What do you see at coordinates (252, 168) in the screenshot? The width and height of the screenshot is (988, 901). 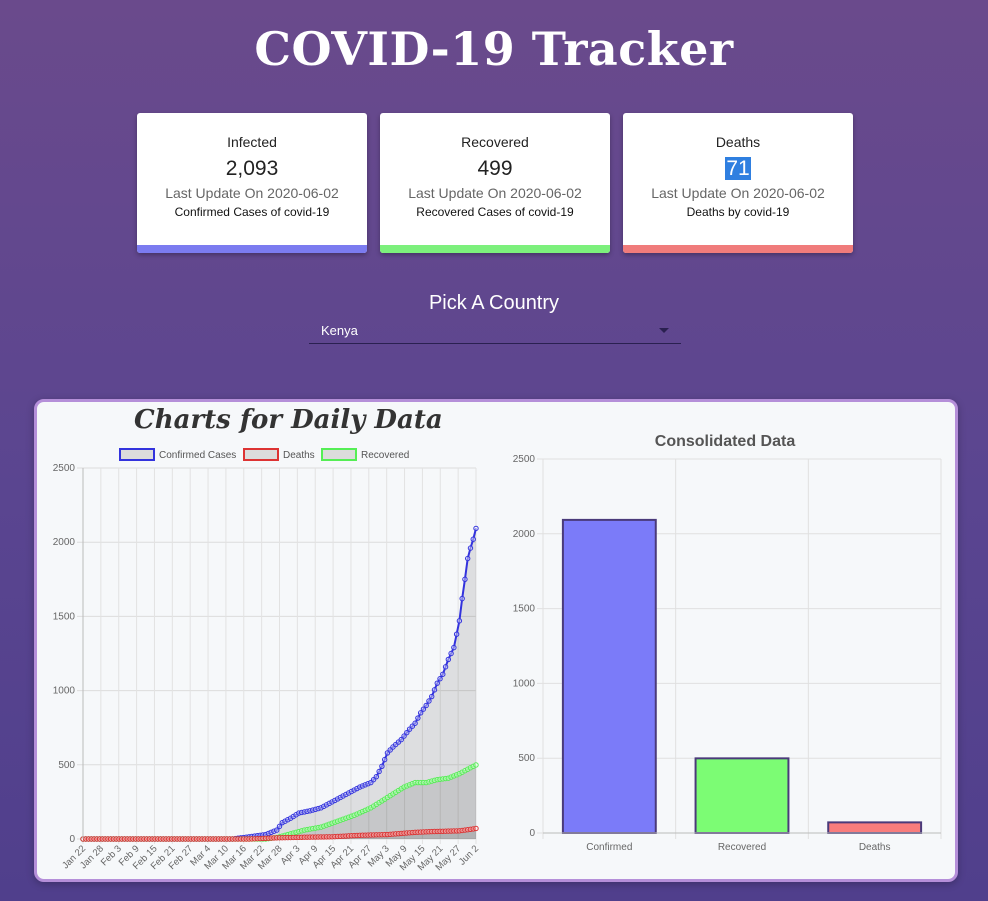 I see `card-value: 2,093` at bounding box center [252, 168].